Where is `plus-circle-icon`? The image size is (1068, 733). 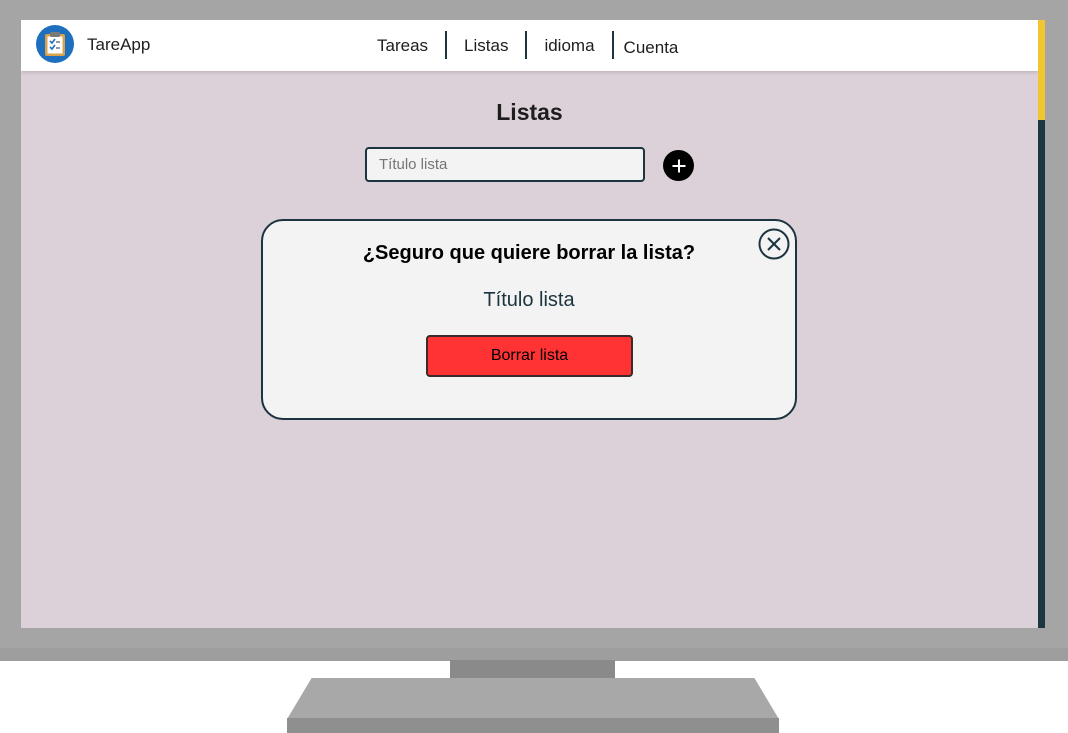 plus-circle-icon is located at coordinates (678, 165).